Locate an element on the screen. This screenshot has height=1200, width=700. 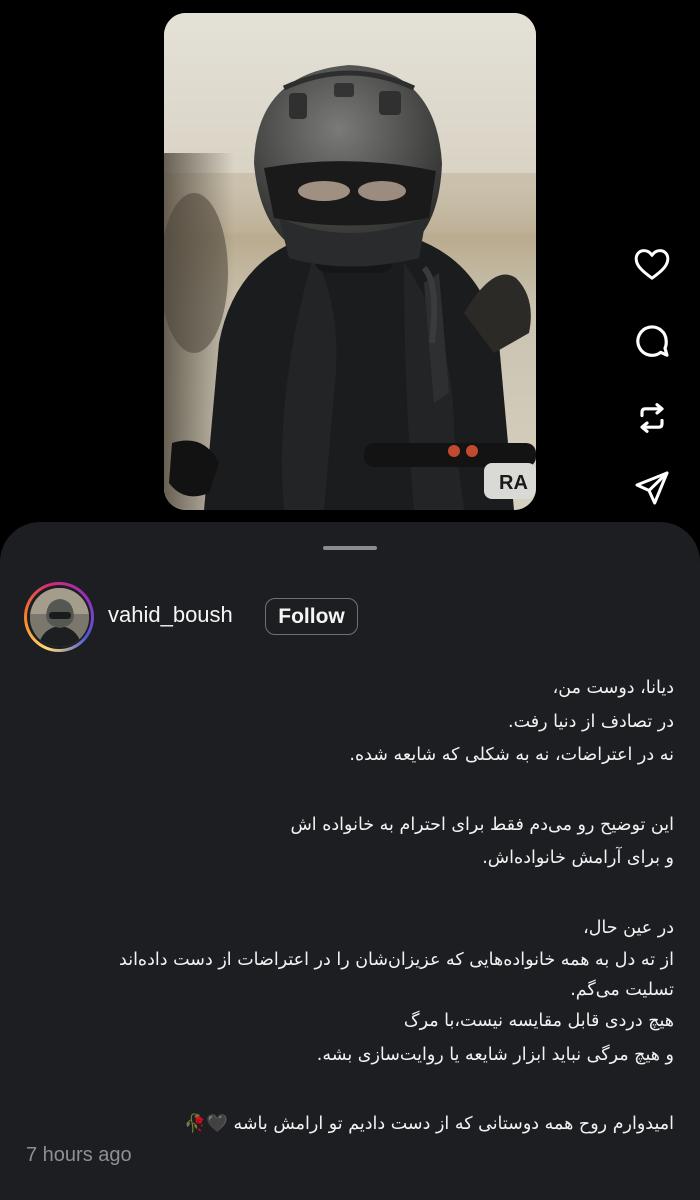
heart-icon is located at coordinates (652, 264).